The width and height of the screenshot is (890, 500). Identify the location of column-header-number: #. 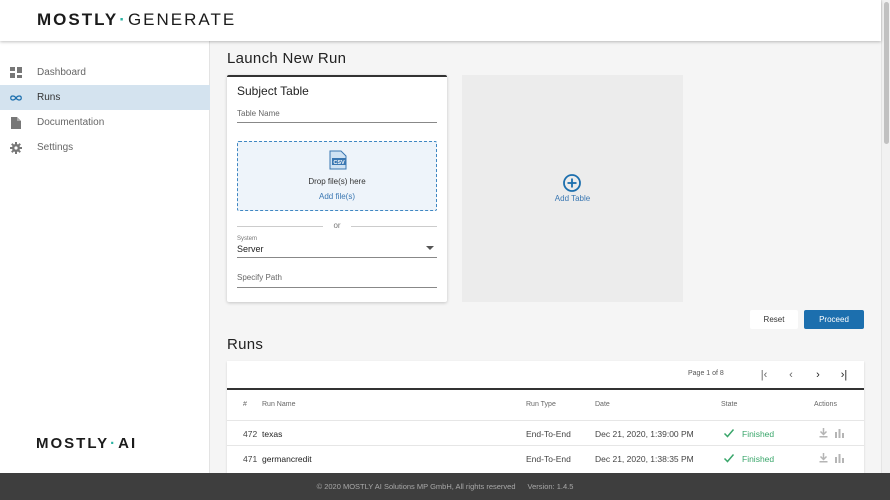
(245, 404).